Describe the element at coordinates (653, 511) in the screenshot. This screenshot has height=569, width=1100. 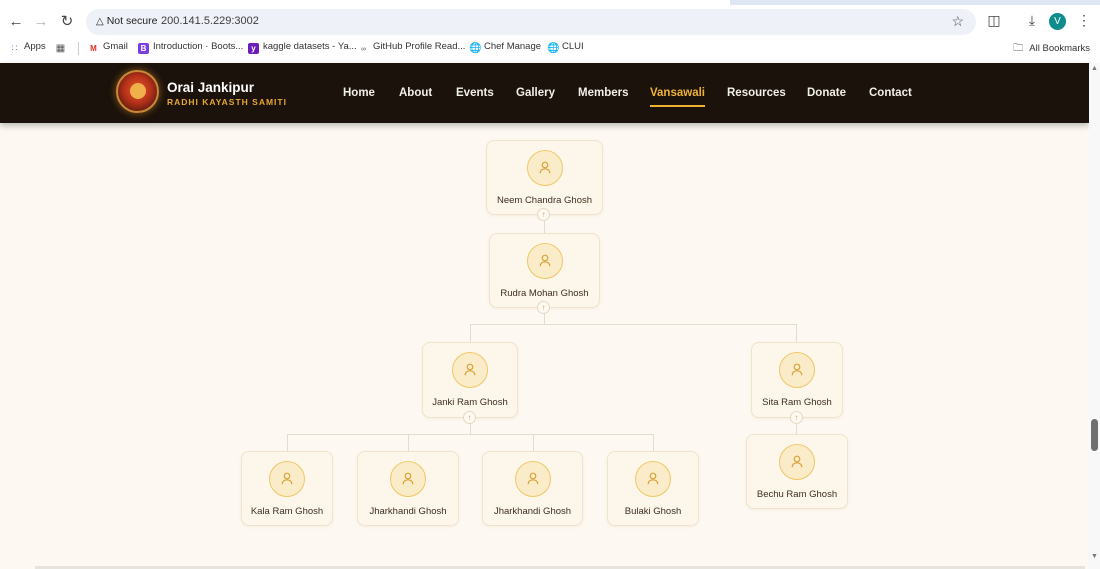
I see `person-name: Bulaki Ghosh` at that location.